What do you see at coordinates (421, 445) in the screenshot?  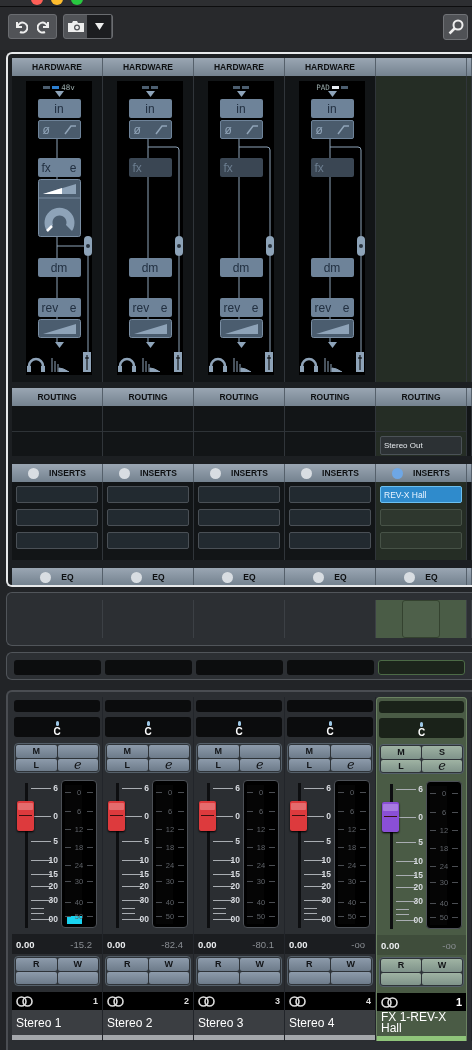 I see `output-selector: Stereo Out` at bounding box center [421, 445].